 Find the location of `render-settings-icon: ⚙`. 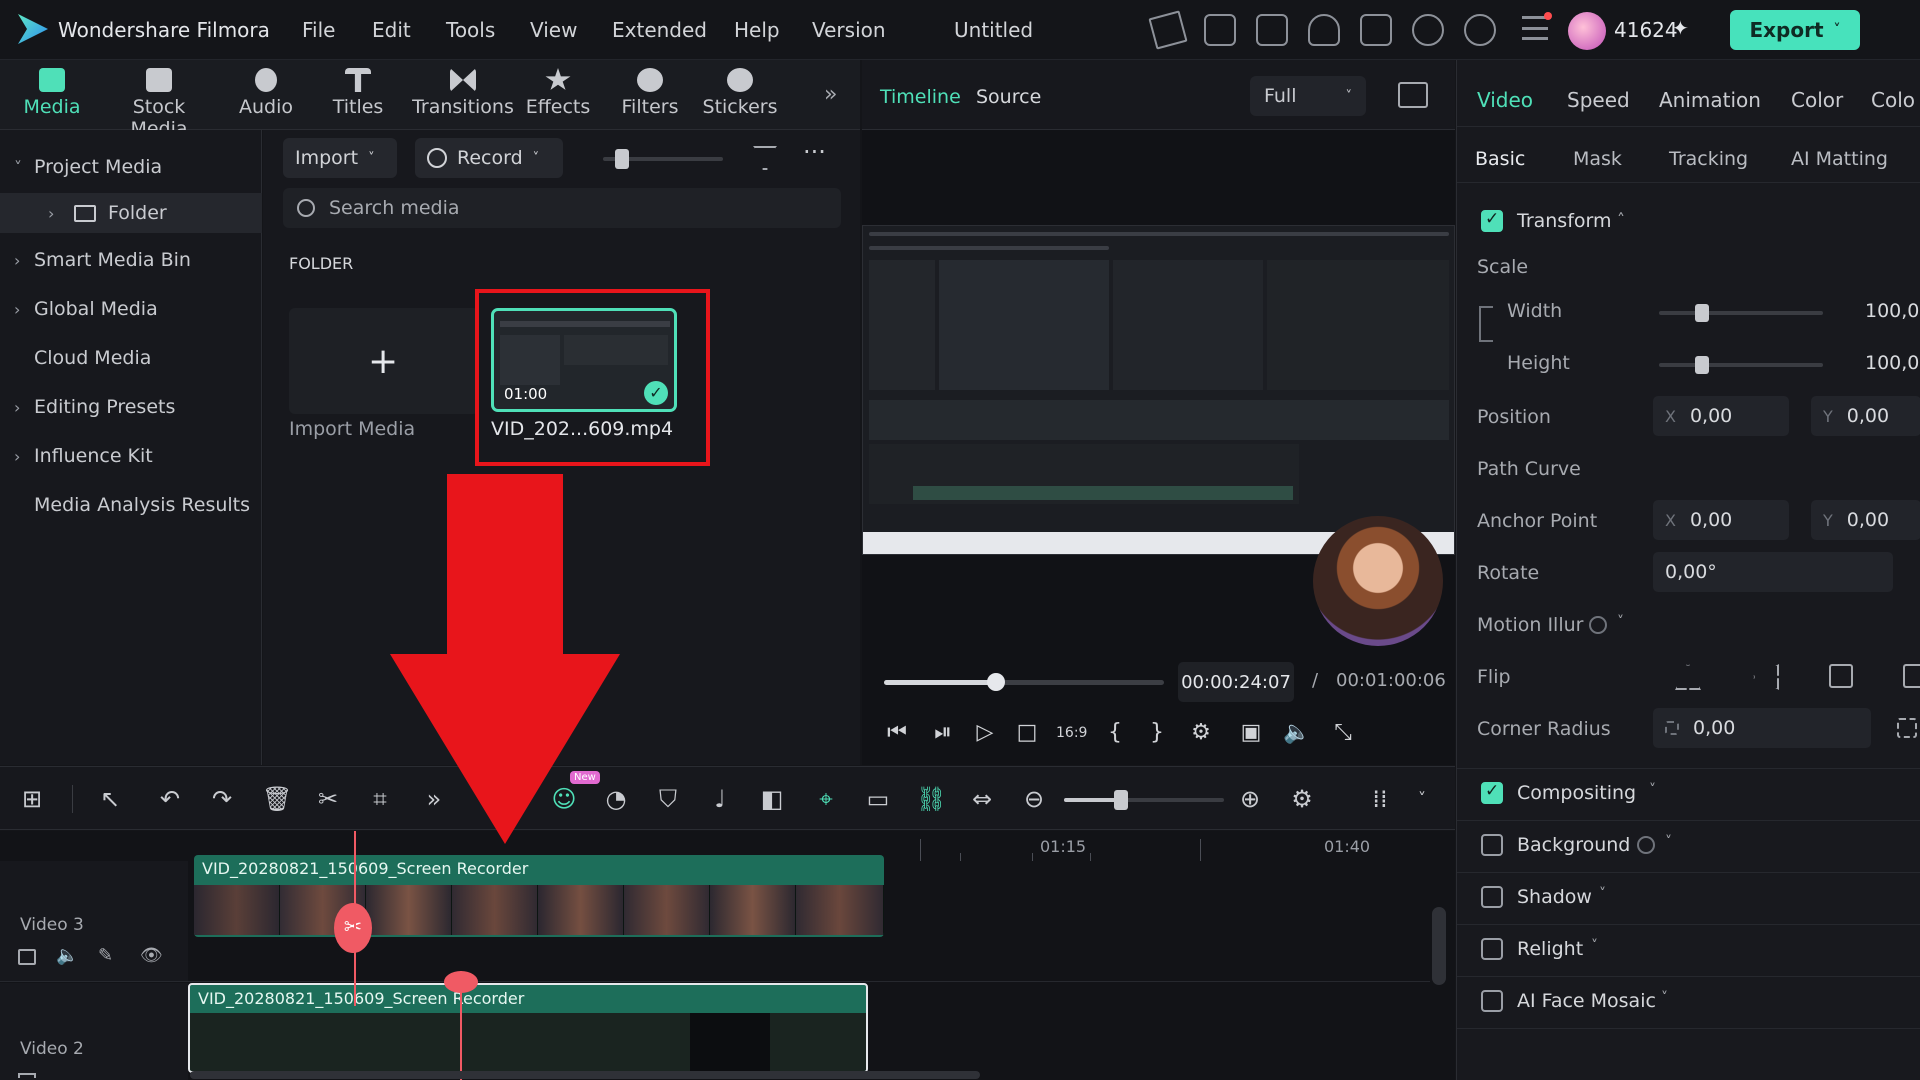

render-settings-icon: ⚙ is located at coordinates (1201, 733).